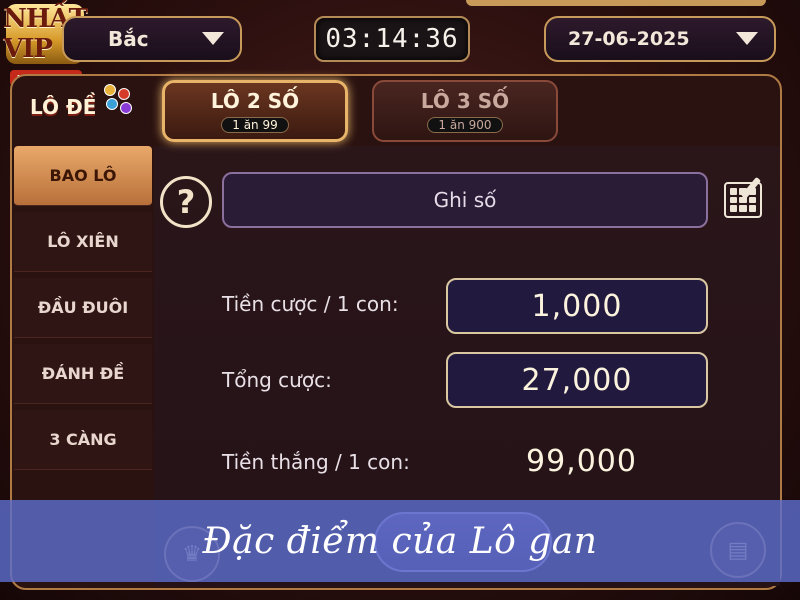 This screenshot has height=600, width=800. Describe the element at coordinates (83, 242) in the screenshot. I see `sidebar-item-lo-xien: LÔ XIÊN` at that location.